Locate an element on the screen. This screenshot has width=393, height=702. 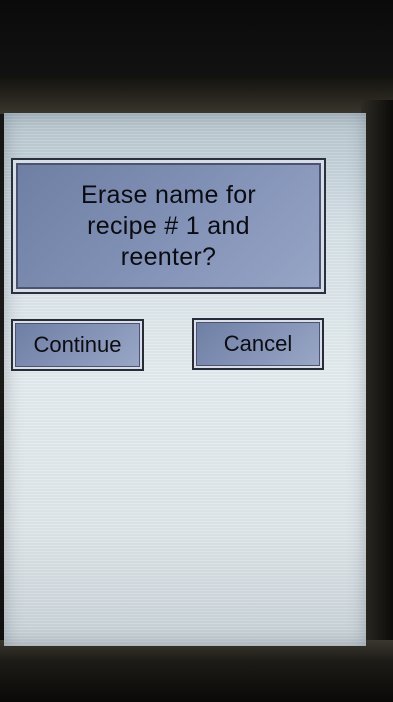
confirmation-message: Erase name for recipe # 1 and reenter? is located at coordinates (168, 225).